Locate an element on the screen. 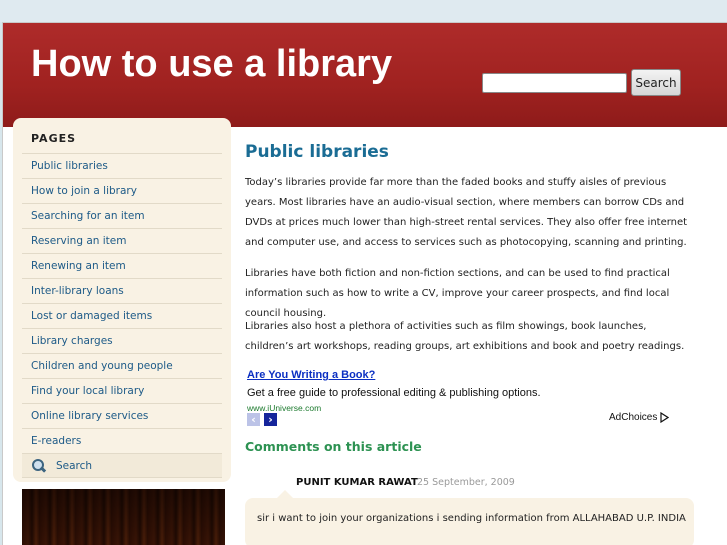 Image resolution: width=727 pixels, height=545 pixels. sidebar-item-public-libraries: Public libraries is located at coordinates (122, 165).